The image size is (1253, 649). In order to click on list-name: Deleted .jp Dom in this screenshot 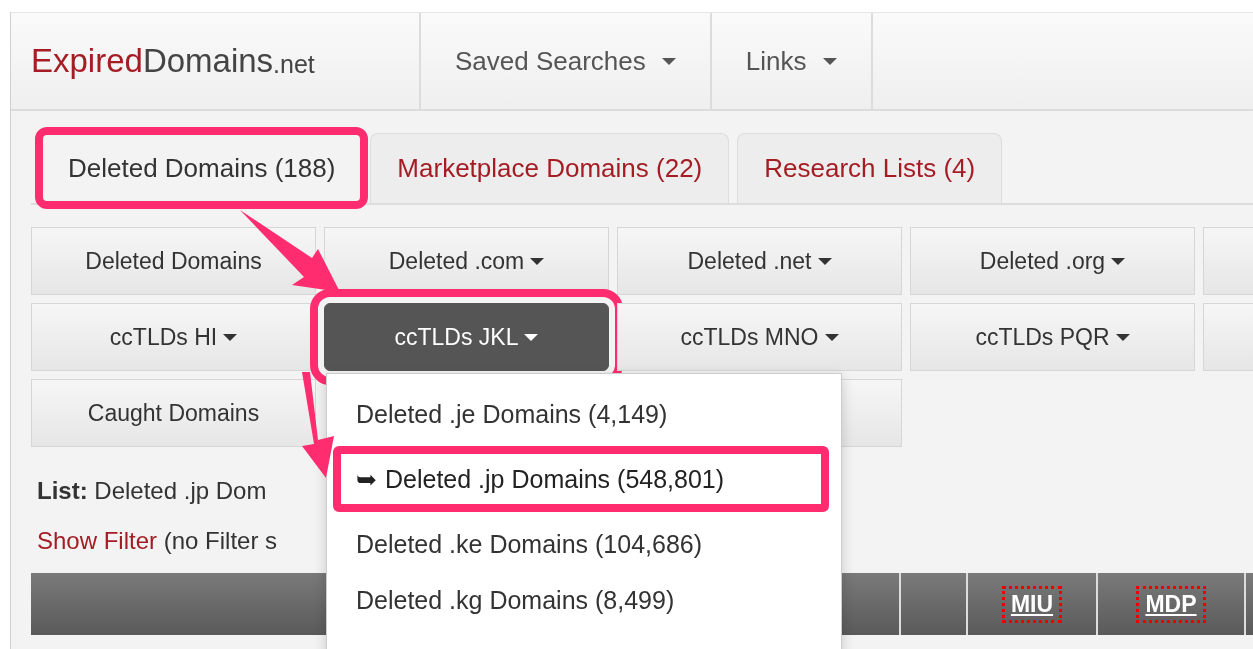, I will do `click(180, 490)`.